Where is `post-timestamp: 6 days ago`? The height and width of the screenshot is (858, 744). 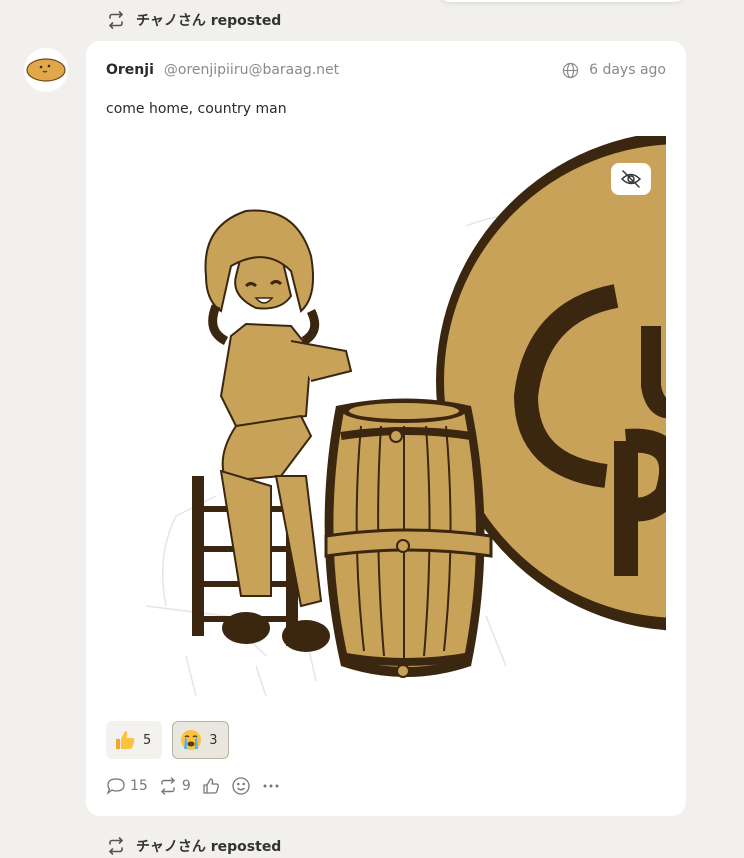
post-timestamp: 6 days ago is located at coordinates (627, 70).